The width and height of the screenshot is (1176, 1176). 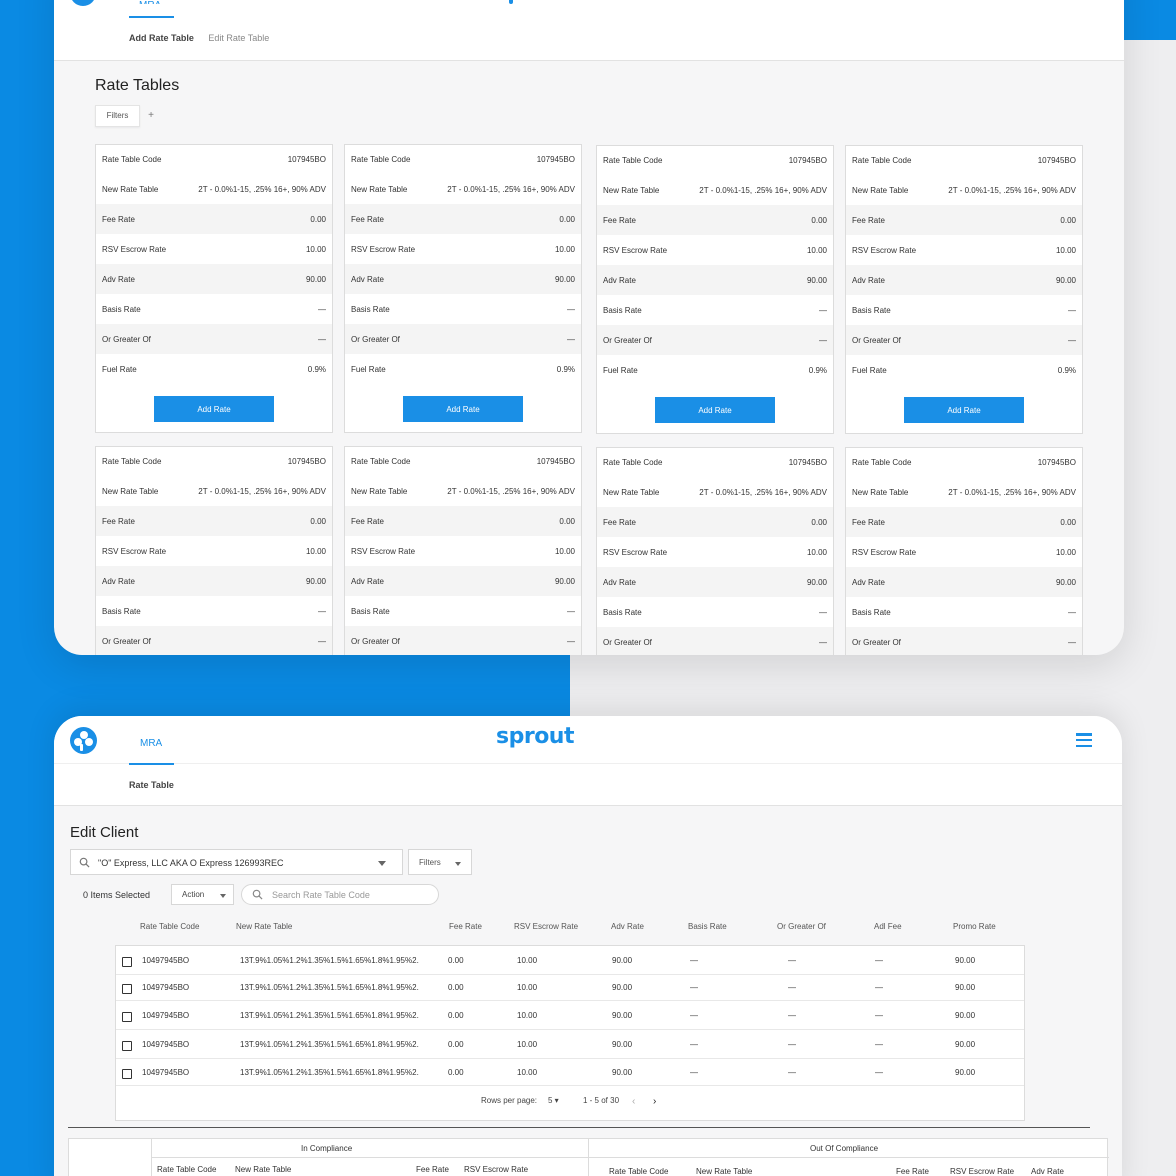 What do you see at coordinates (627, 926) in the screenshot?
I see `column-header: Adv Rate` at bounding box center [627, 926].